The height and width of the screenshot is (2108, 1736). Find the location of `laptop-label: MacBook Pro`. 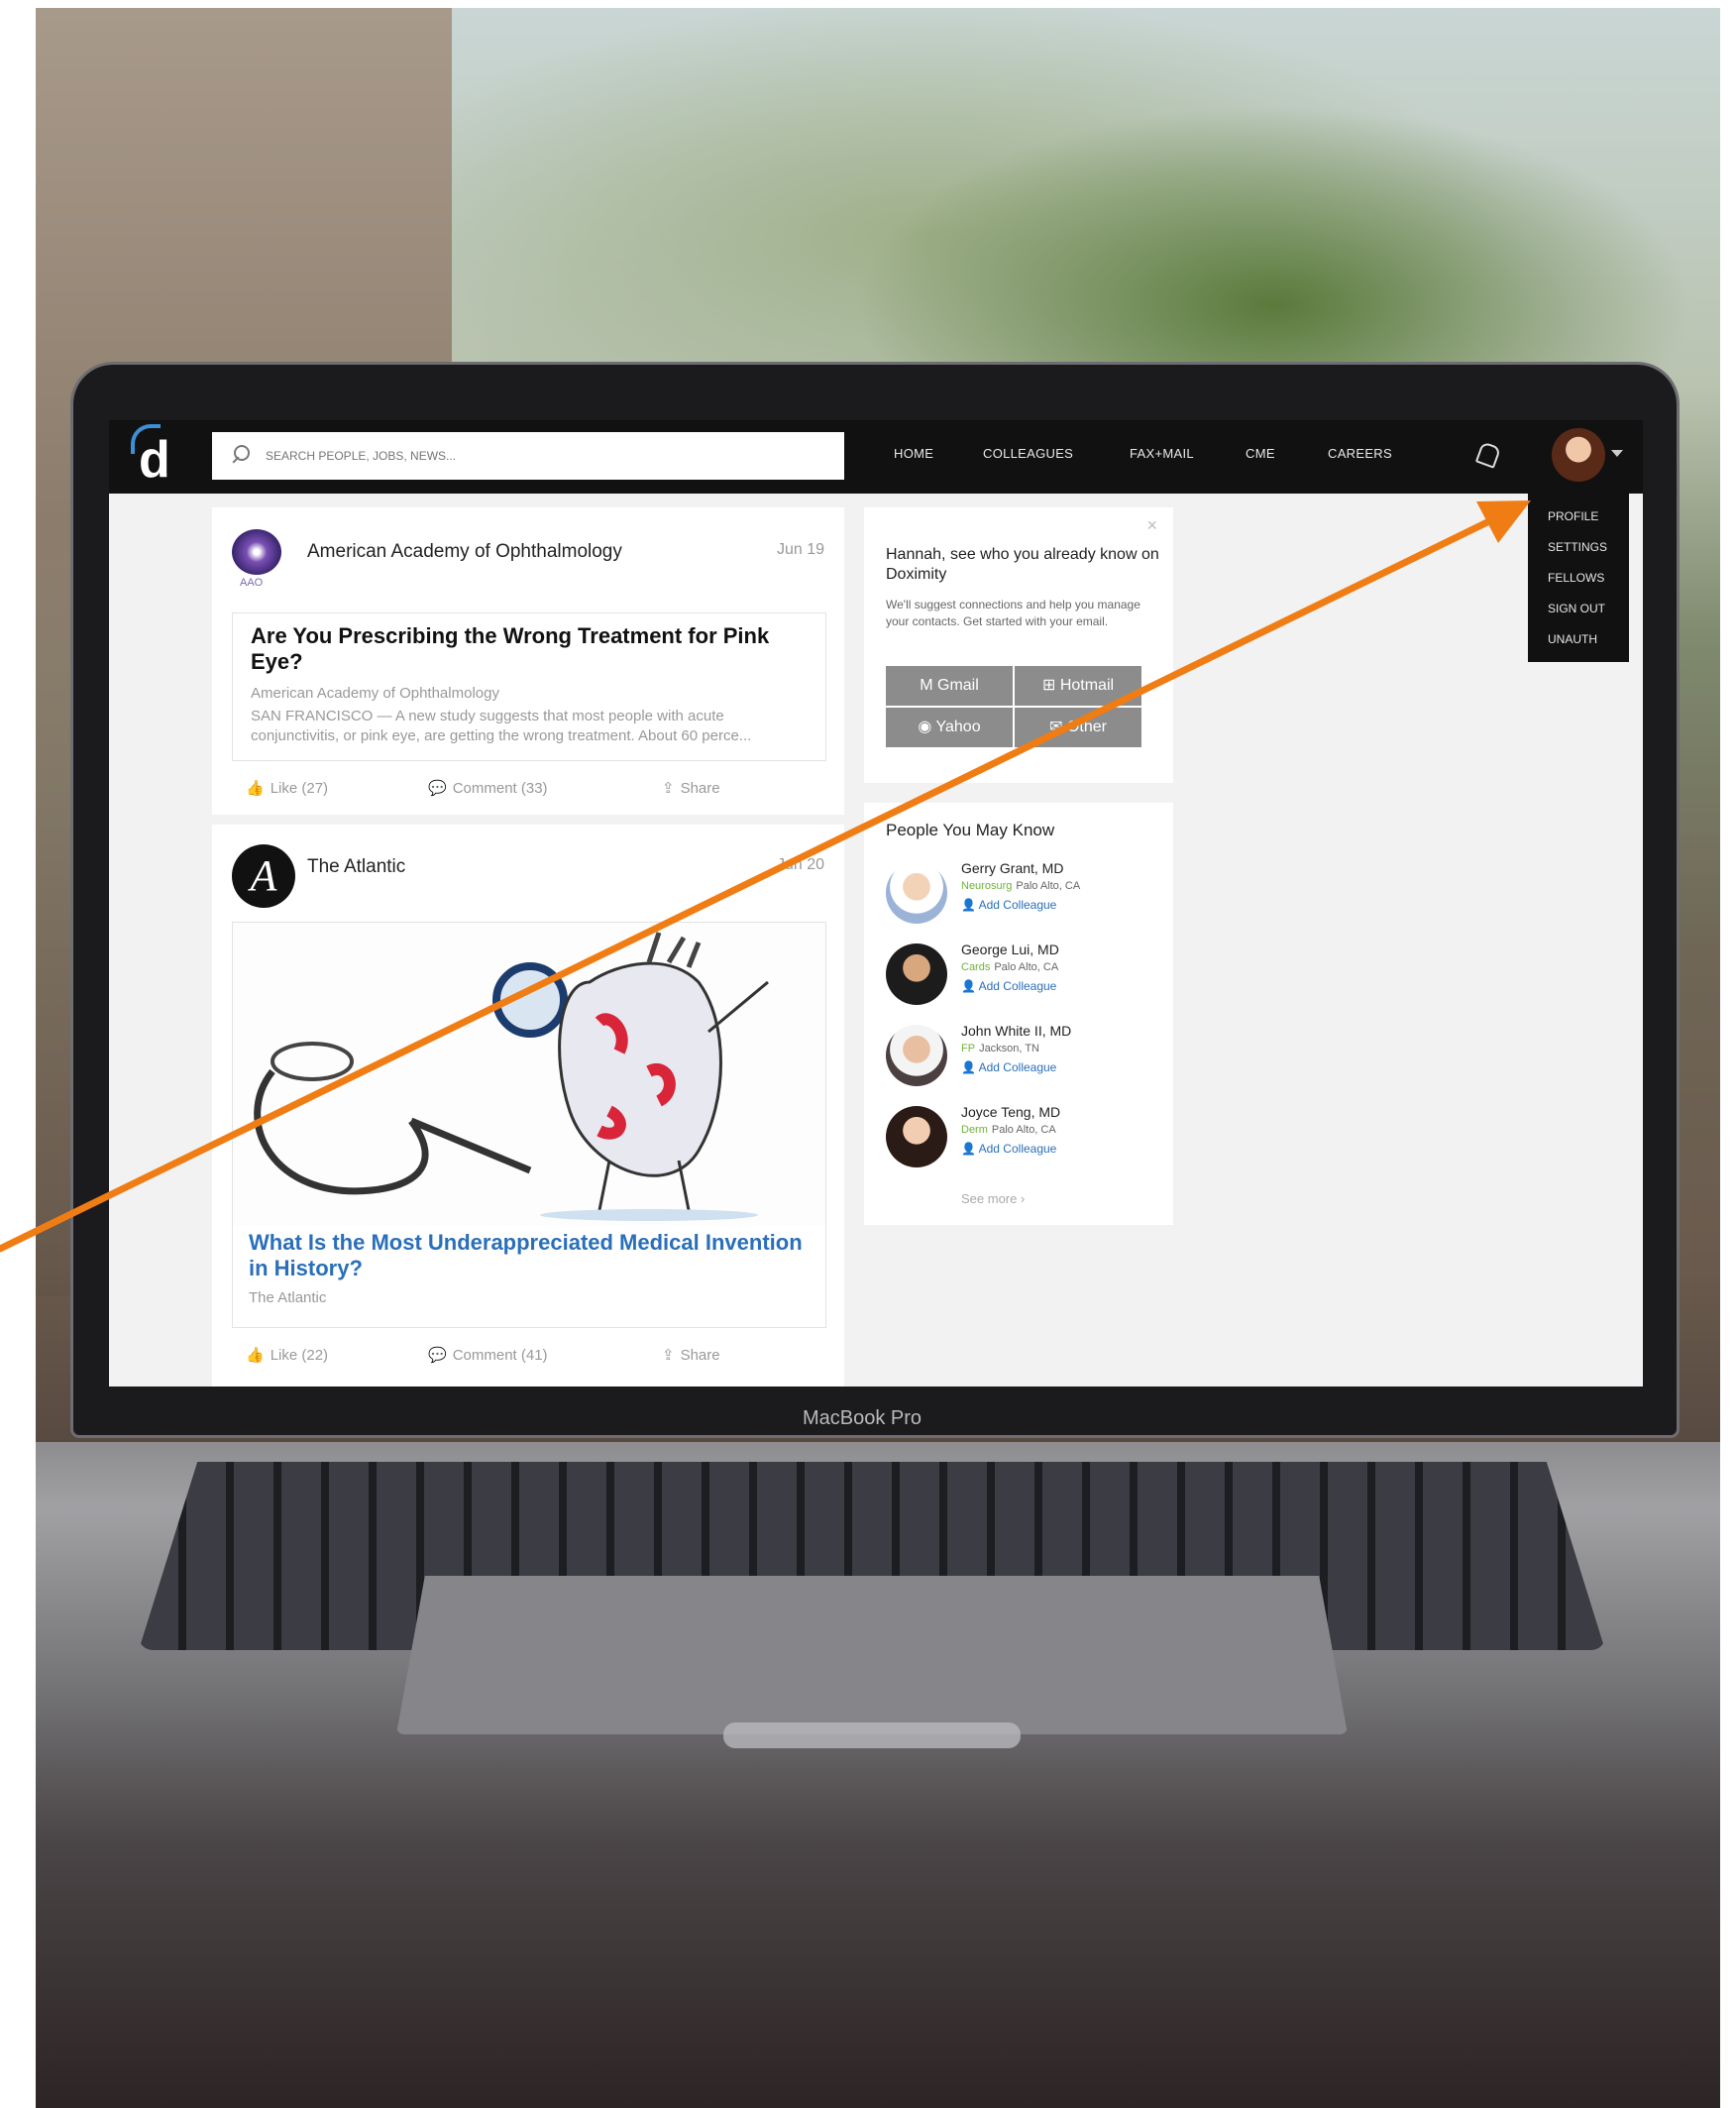

laptop-label: MacBook Pro is located at coordinates (862, 1418).